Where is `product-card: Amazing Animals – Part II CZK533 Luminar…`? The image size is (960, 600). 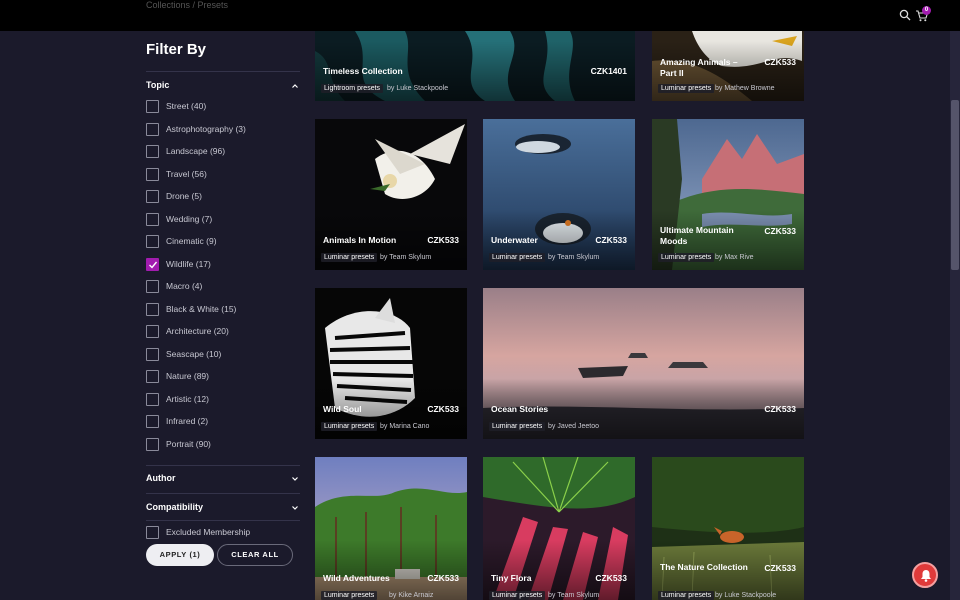 product-card: Amazing Animals – Part II CZK533 Luminar… is located at coordinates (728, 66).